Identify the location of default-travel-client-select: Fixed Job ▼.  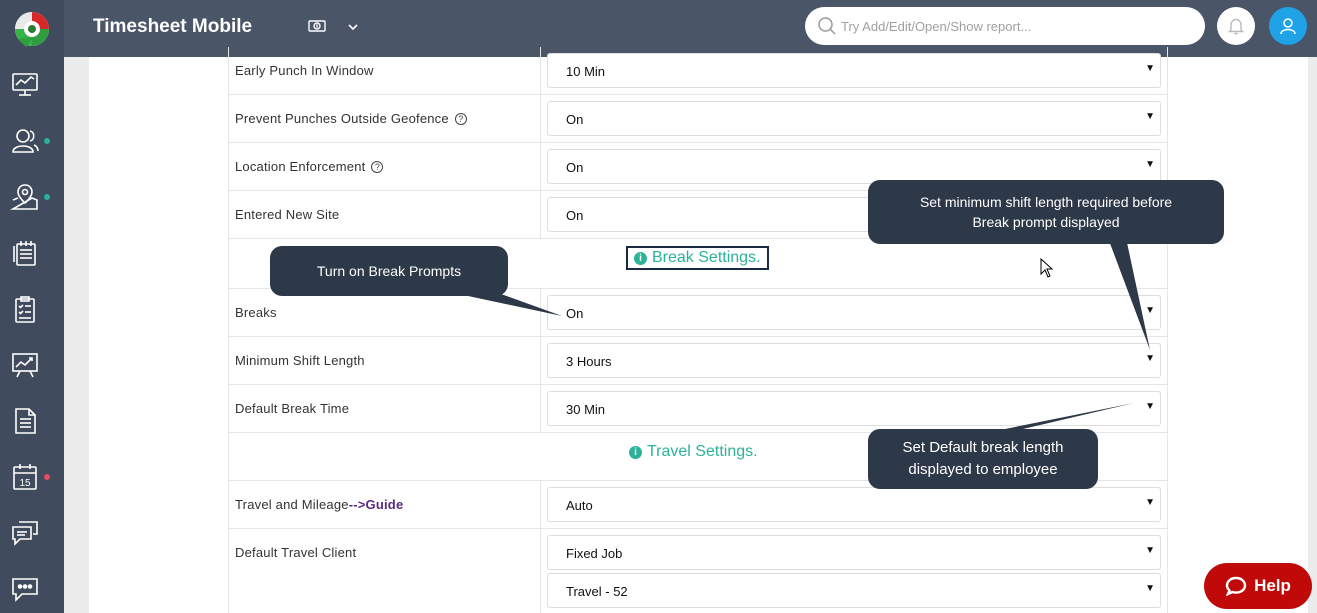
(854, 552).